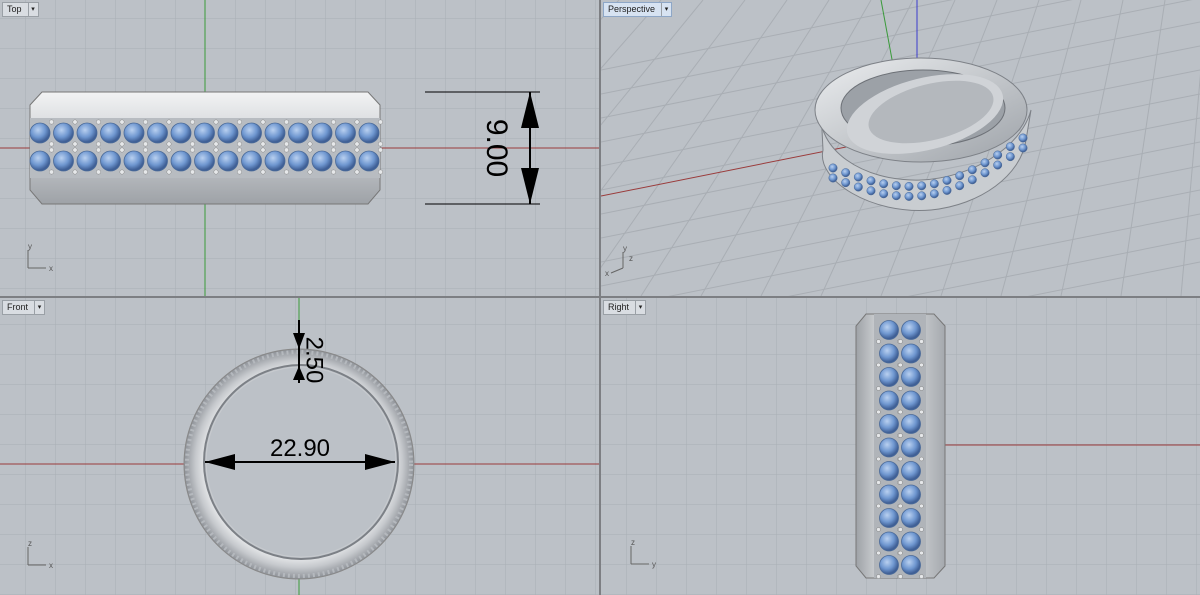 The height and width of the screenshot is (595, 1200). I want to click on ring-top-view, so click(206, 148).